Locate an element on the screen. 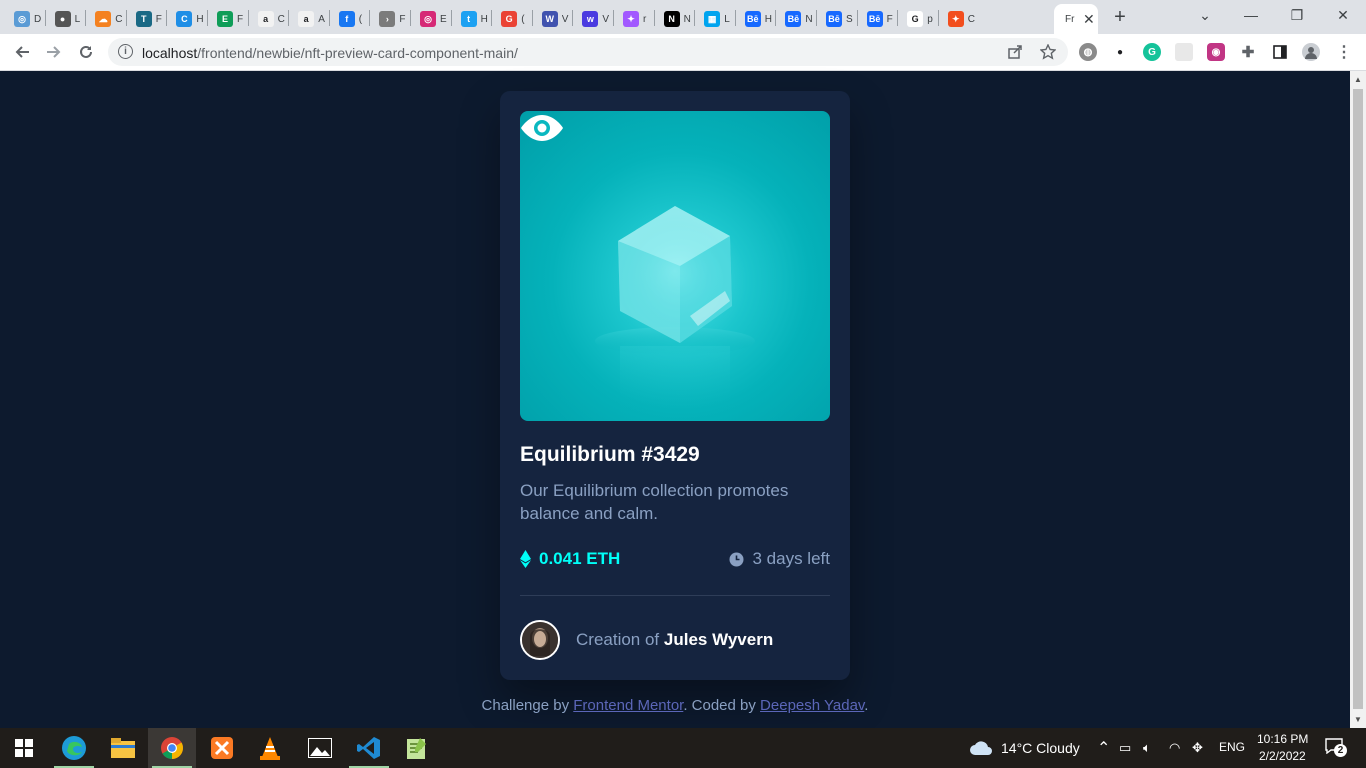  tab: › F is located at coordinates (392, 19).